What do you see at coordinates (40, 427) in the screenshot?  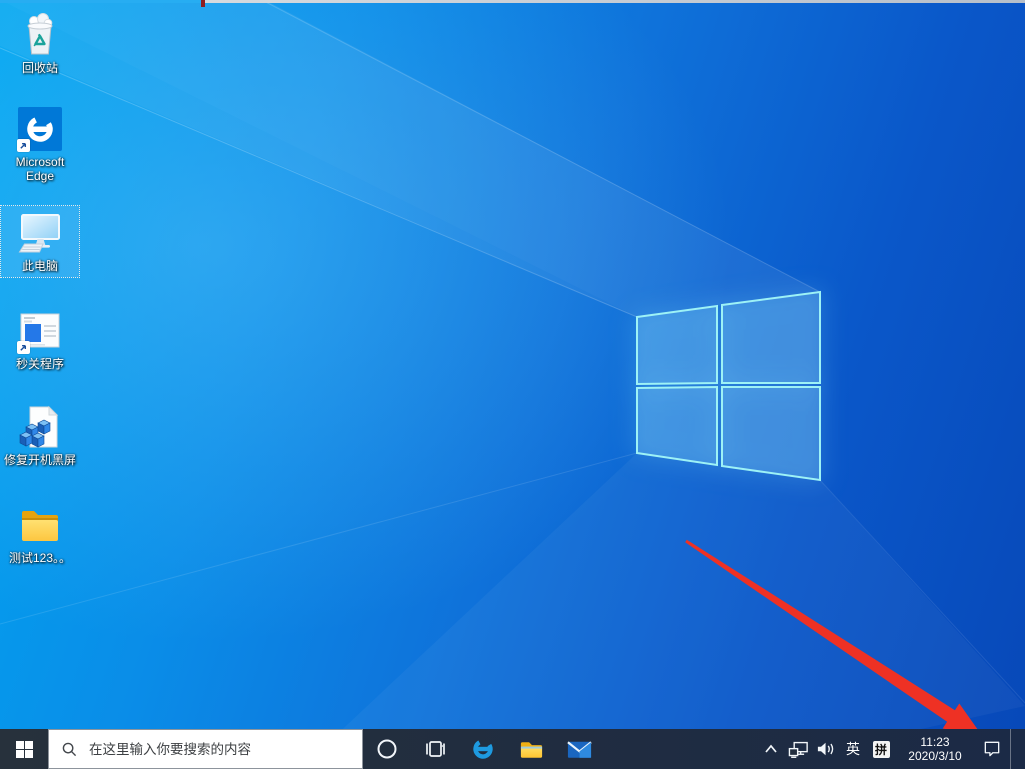 I see `registry-file-icon` at bounding box center [40, 427].